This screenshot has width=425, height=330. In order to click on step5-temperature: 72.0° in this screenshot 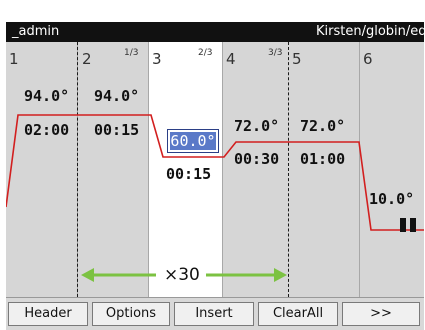, I will do `click(322, 126)`.